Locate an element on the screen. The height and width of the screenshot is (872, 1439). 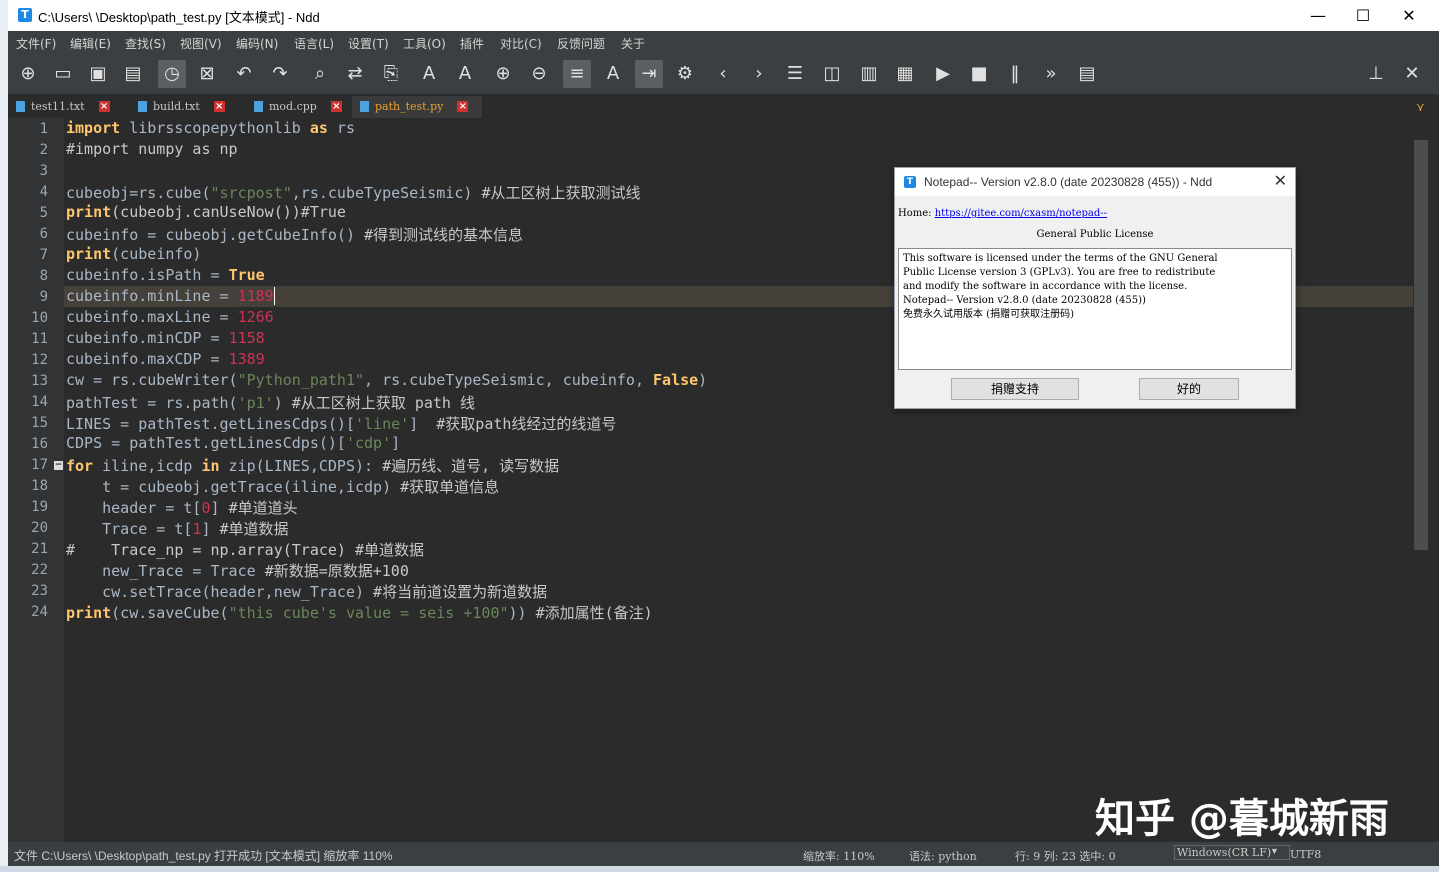
wrap-icon: ≡ is located at coordinates (577, 74).